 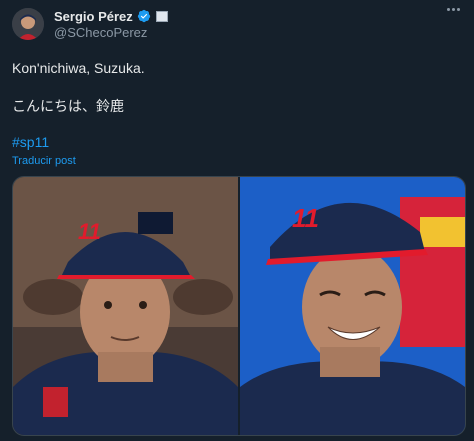 I want to click on verified-badge-icon, so click(x=143, y=16).